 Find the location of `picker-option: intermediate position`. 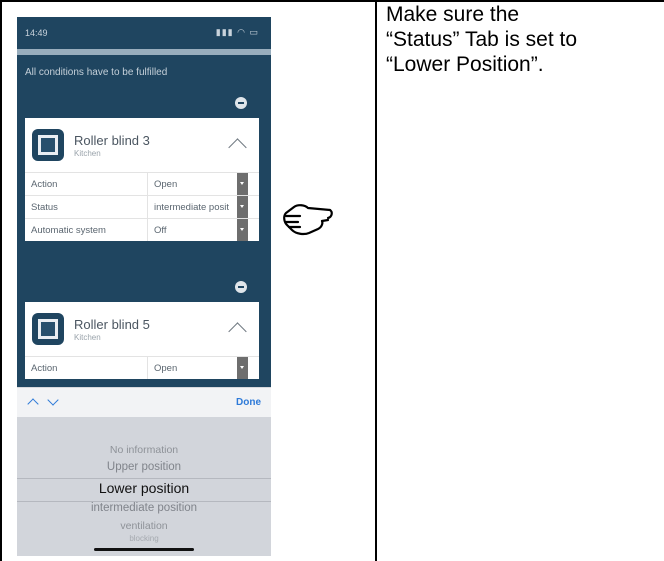

picker-option: intermediate position is located at coordinates (144, 508).